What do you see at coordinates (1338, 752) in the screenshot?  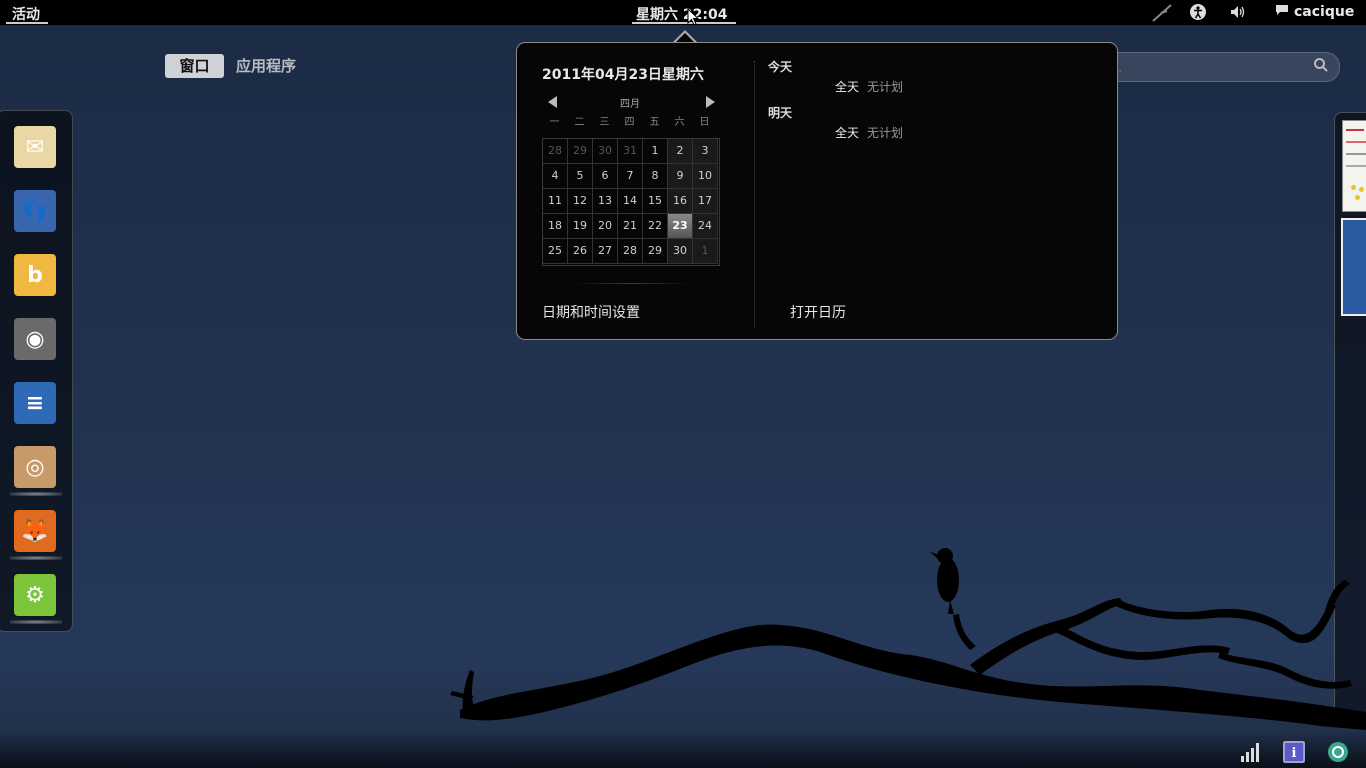 I see `update-icon` at bounding box center [1338, 752].